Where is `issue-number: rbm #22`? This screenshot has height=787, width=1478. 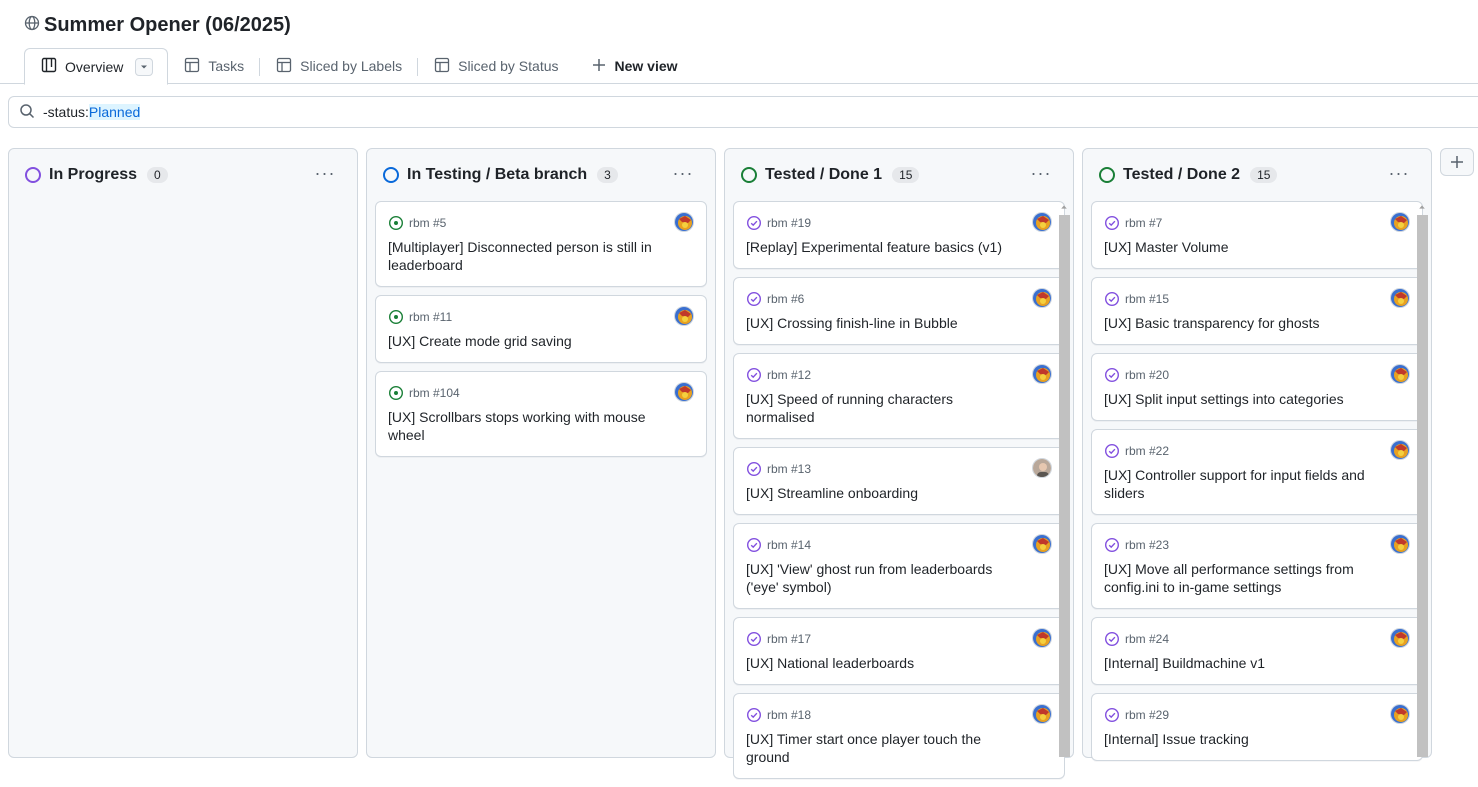 issue-number: rbm #22 is located at coordinates (1147, 451).